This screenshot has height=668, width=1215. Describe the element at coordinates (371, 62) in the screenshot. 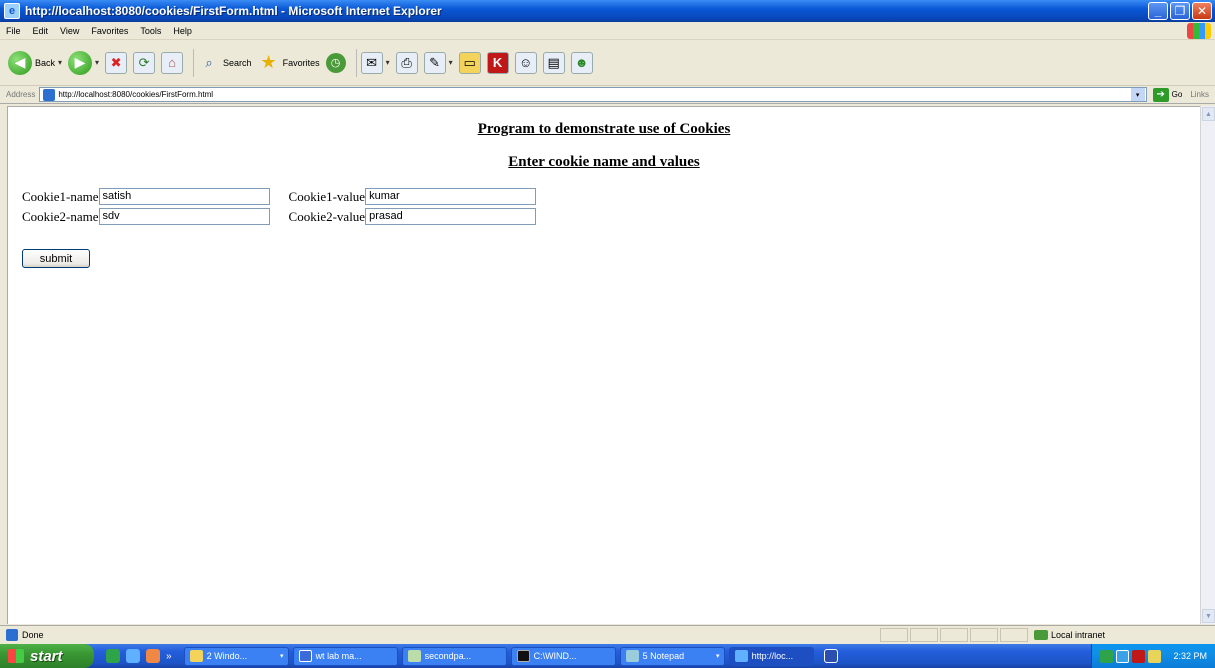

I see `mail-icon: ✉` at that location.